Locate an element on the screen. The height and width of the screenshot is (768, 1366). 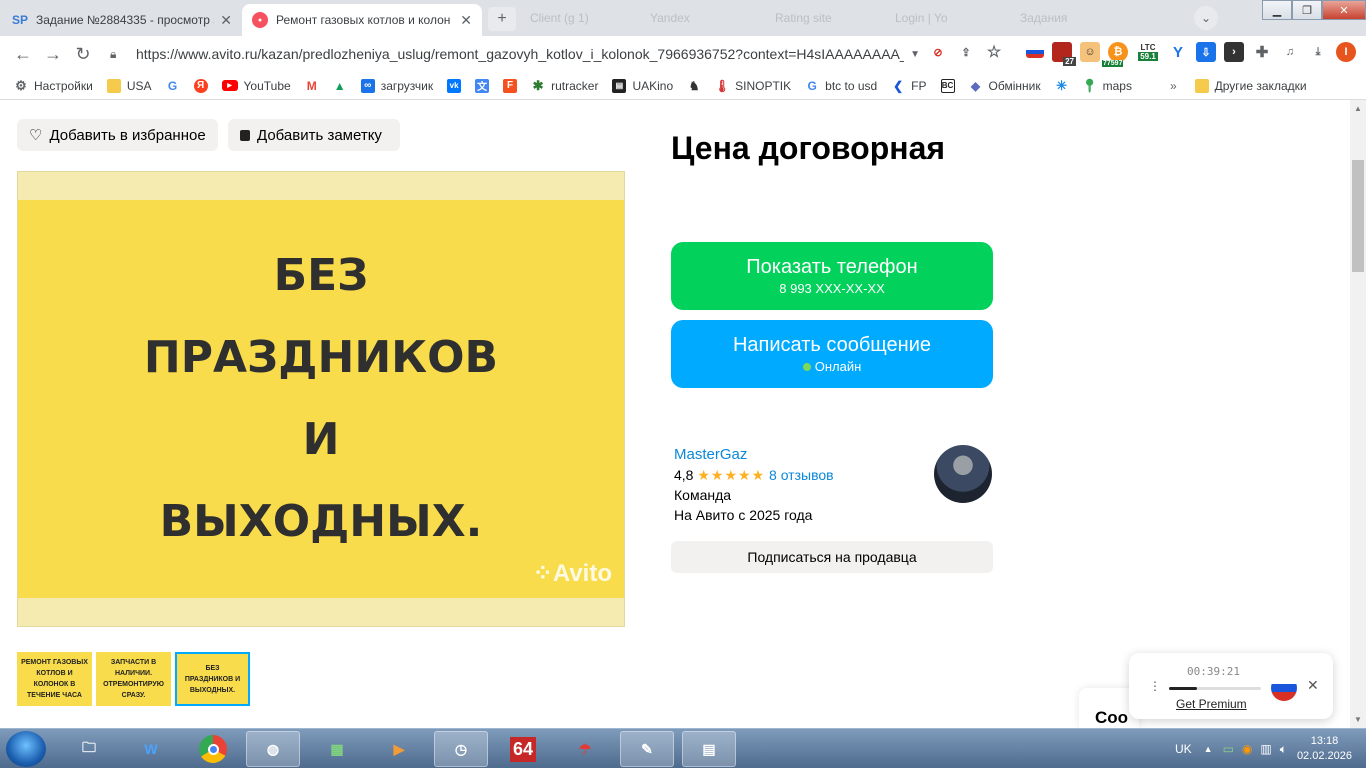
add-to-favorites-button: ♡ Добавить в избранное is located at coordinates (117, 135).